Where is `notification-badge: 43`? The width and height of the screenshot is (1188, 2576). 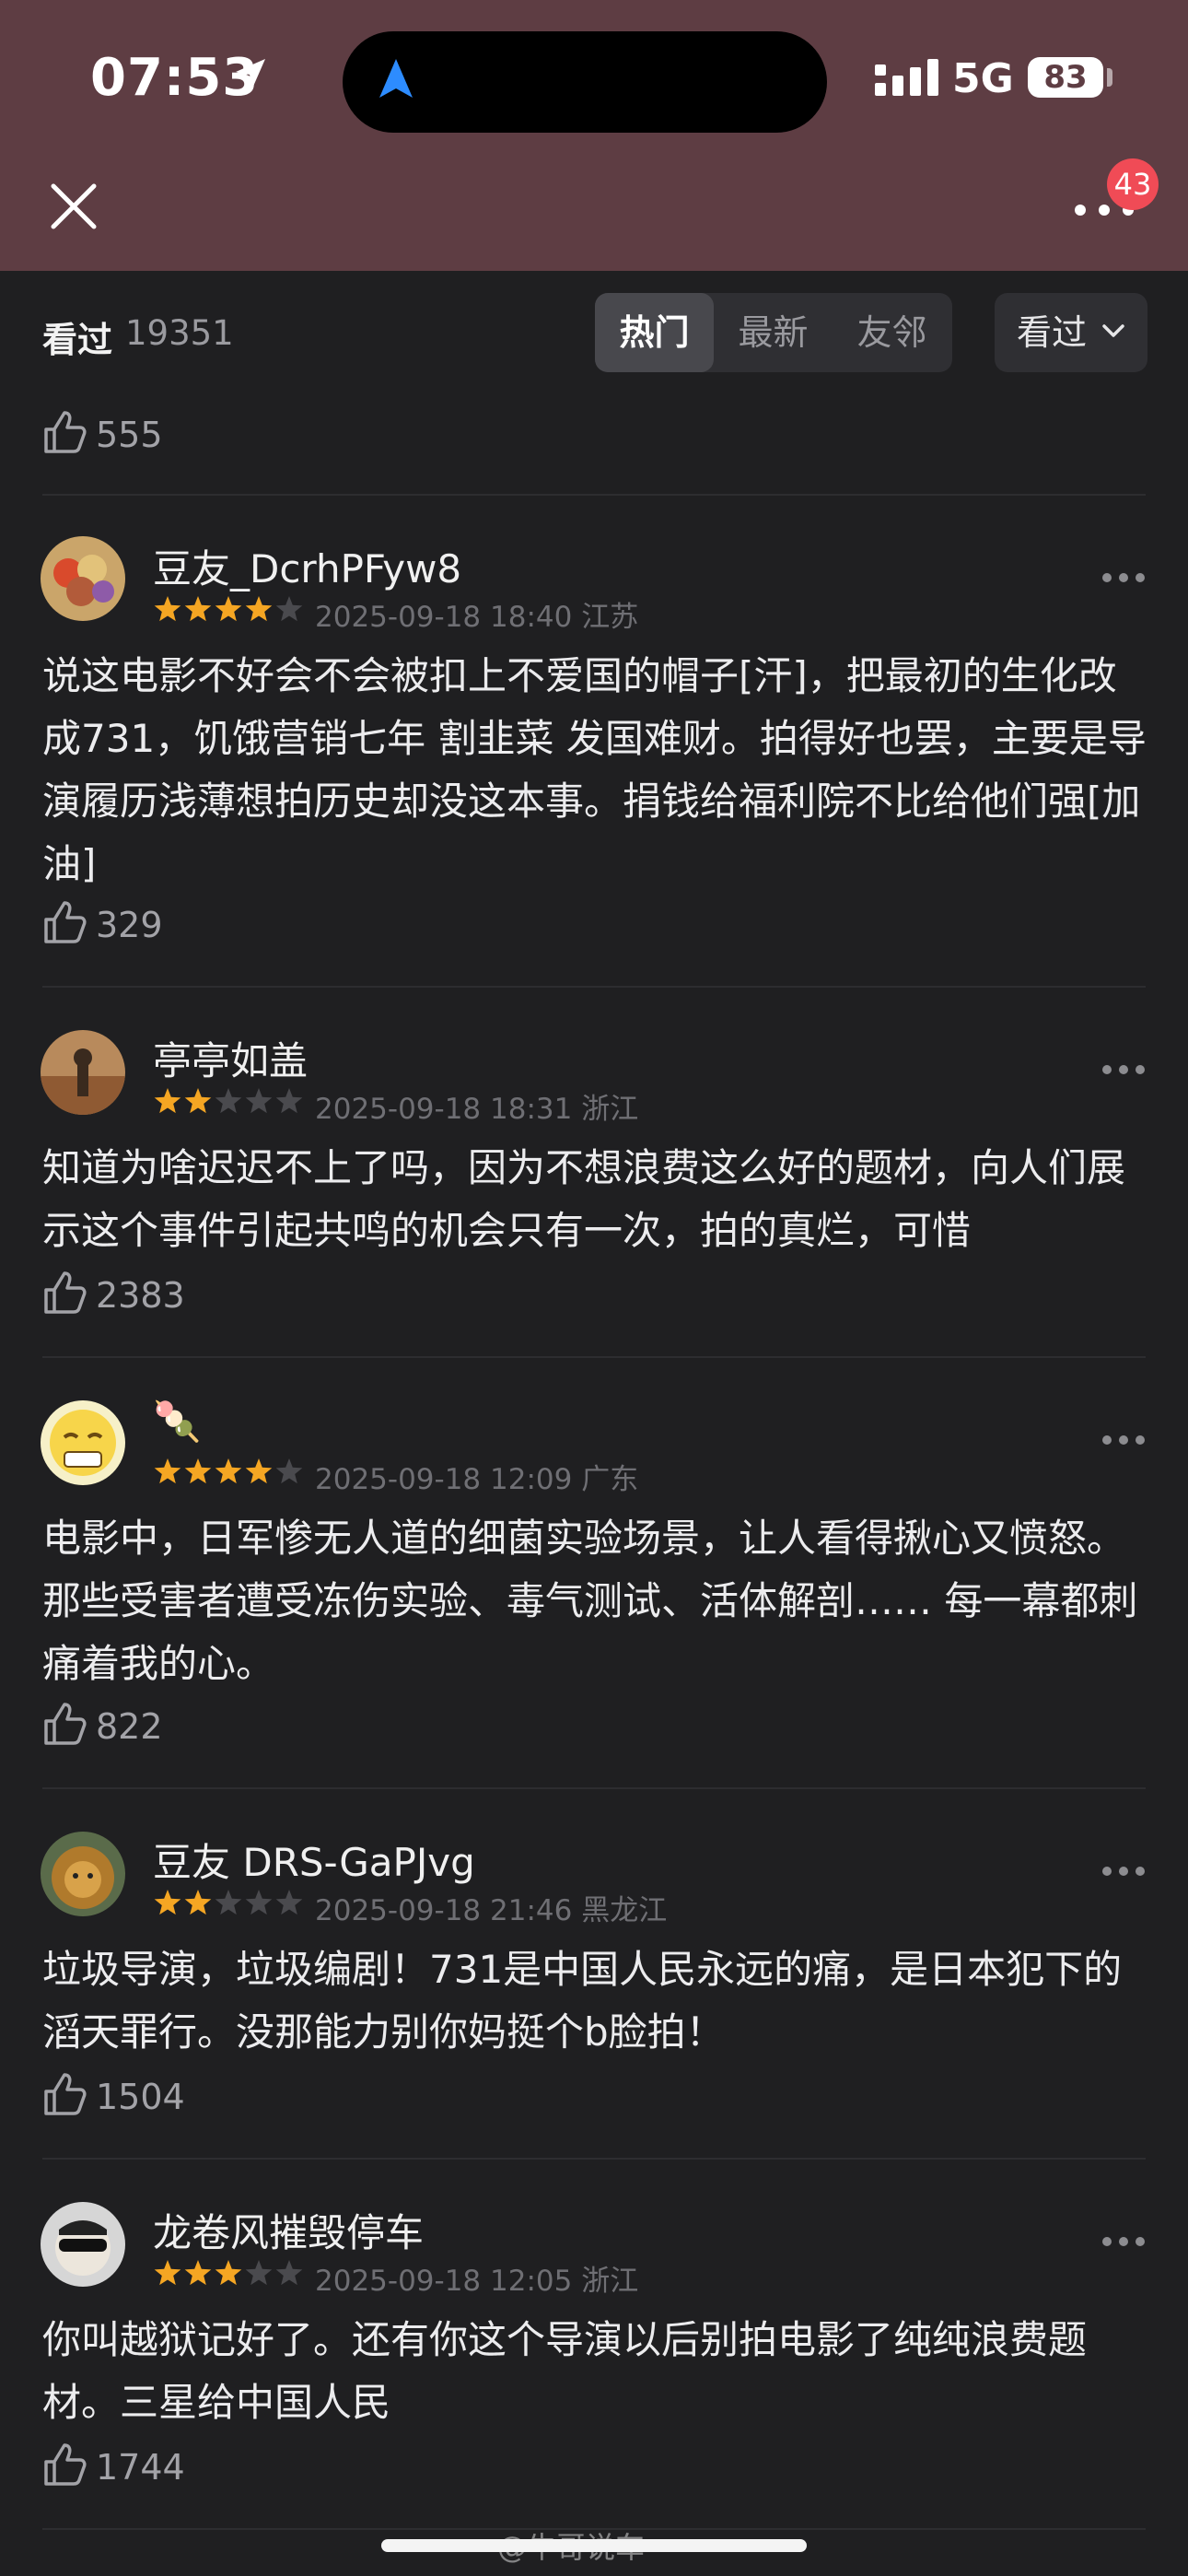
notification-badge: 43 is located at coordinates (1133, 184).